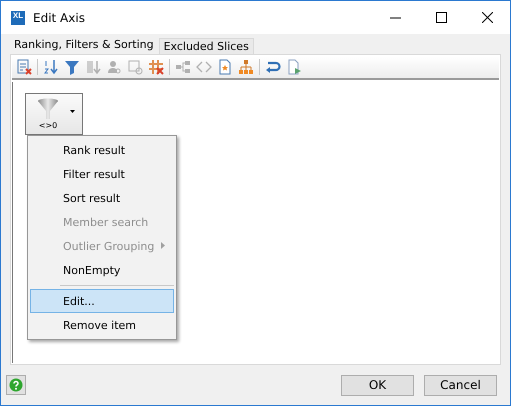 The image size is (511, 406). What do you see at coordinates (246, 67) in the screenshot?
I see `hierarchy-icon` at bounding box center [246, 67].